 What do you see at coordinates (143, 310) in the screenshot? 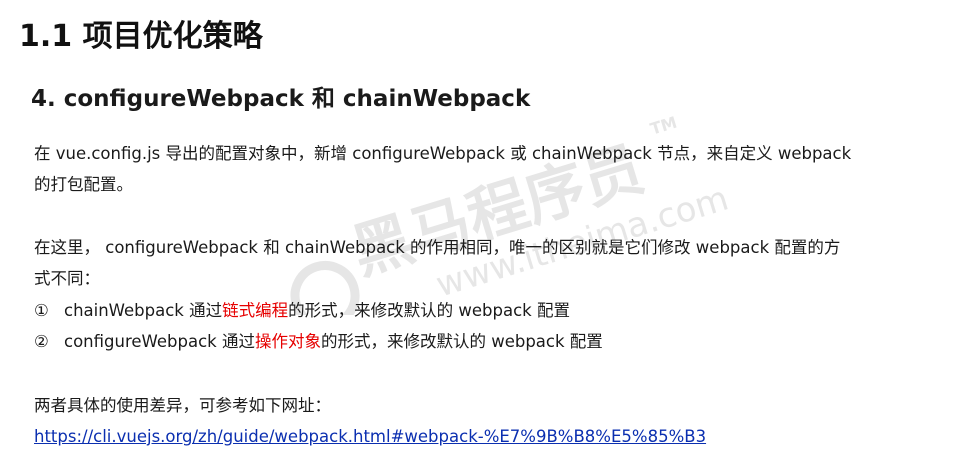
I see `list-item-text: chainWebpack 通过` at bounding box center [143, 310].